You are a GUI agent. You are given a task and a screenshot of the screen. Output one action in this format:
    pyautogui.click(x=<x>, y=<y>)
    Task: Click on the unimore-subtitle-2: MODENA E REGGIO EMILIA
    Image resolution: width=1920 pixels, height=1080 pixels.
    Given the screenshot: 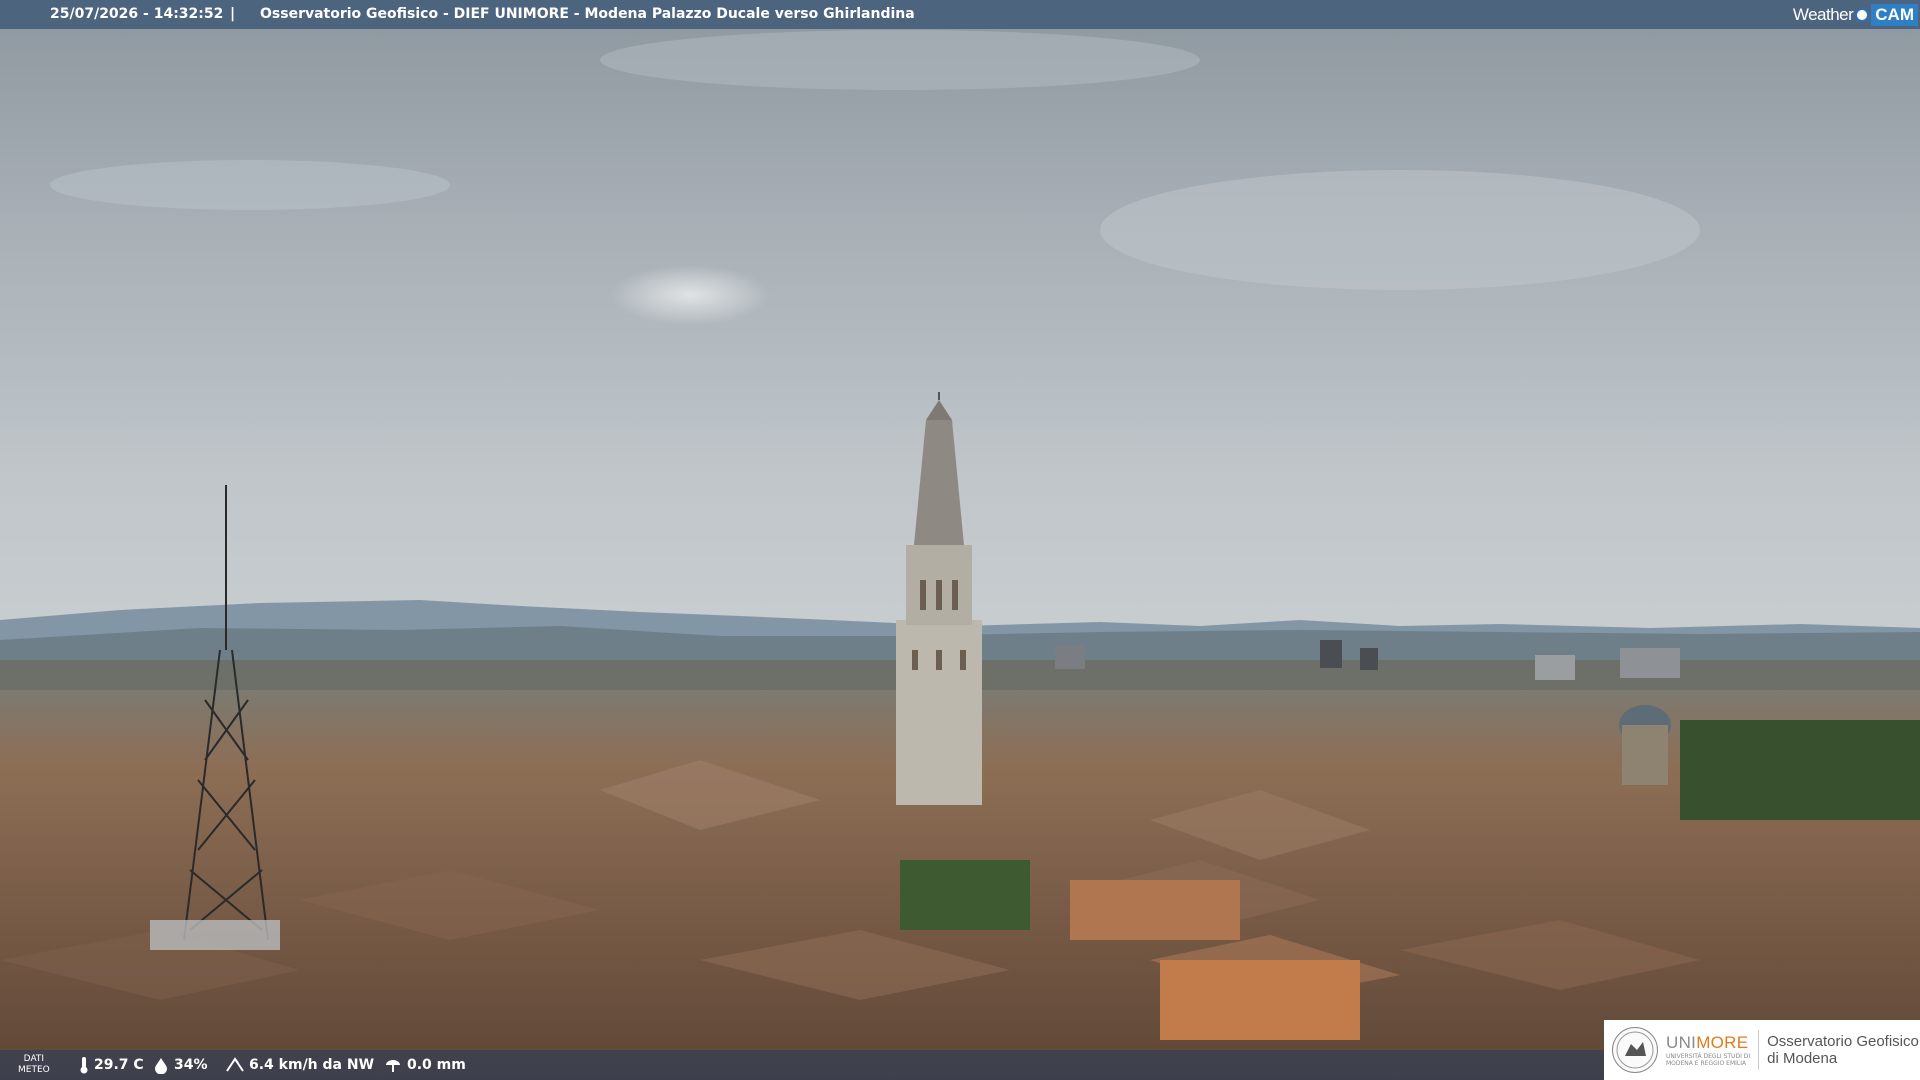 What is the action you would take?
    pyautogui.click(x=1706, y=1063)
    